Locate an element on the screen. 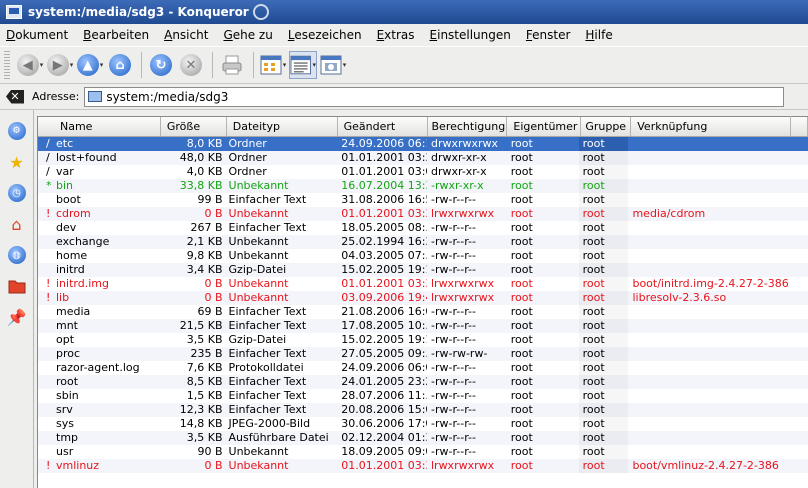  cell-date: 01.01.2001 03:30 is located at coordinates (384, 213).